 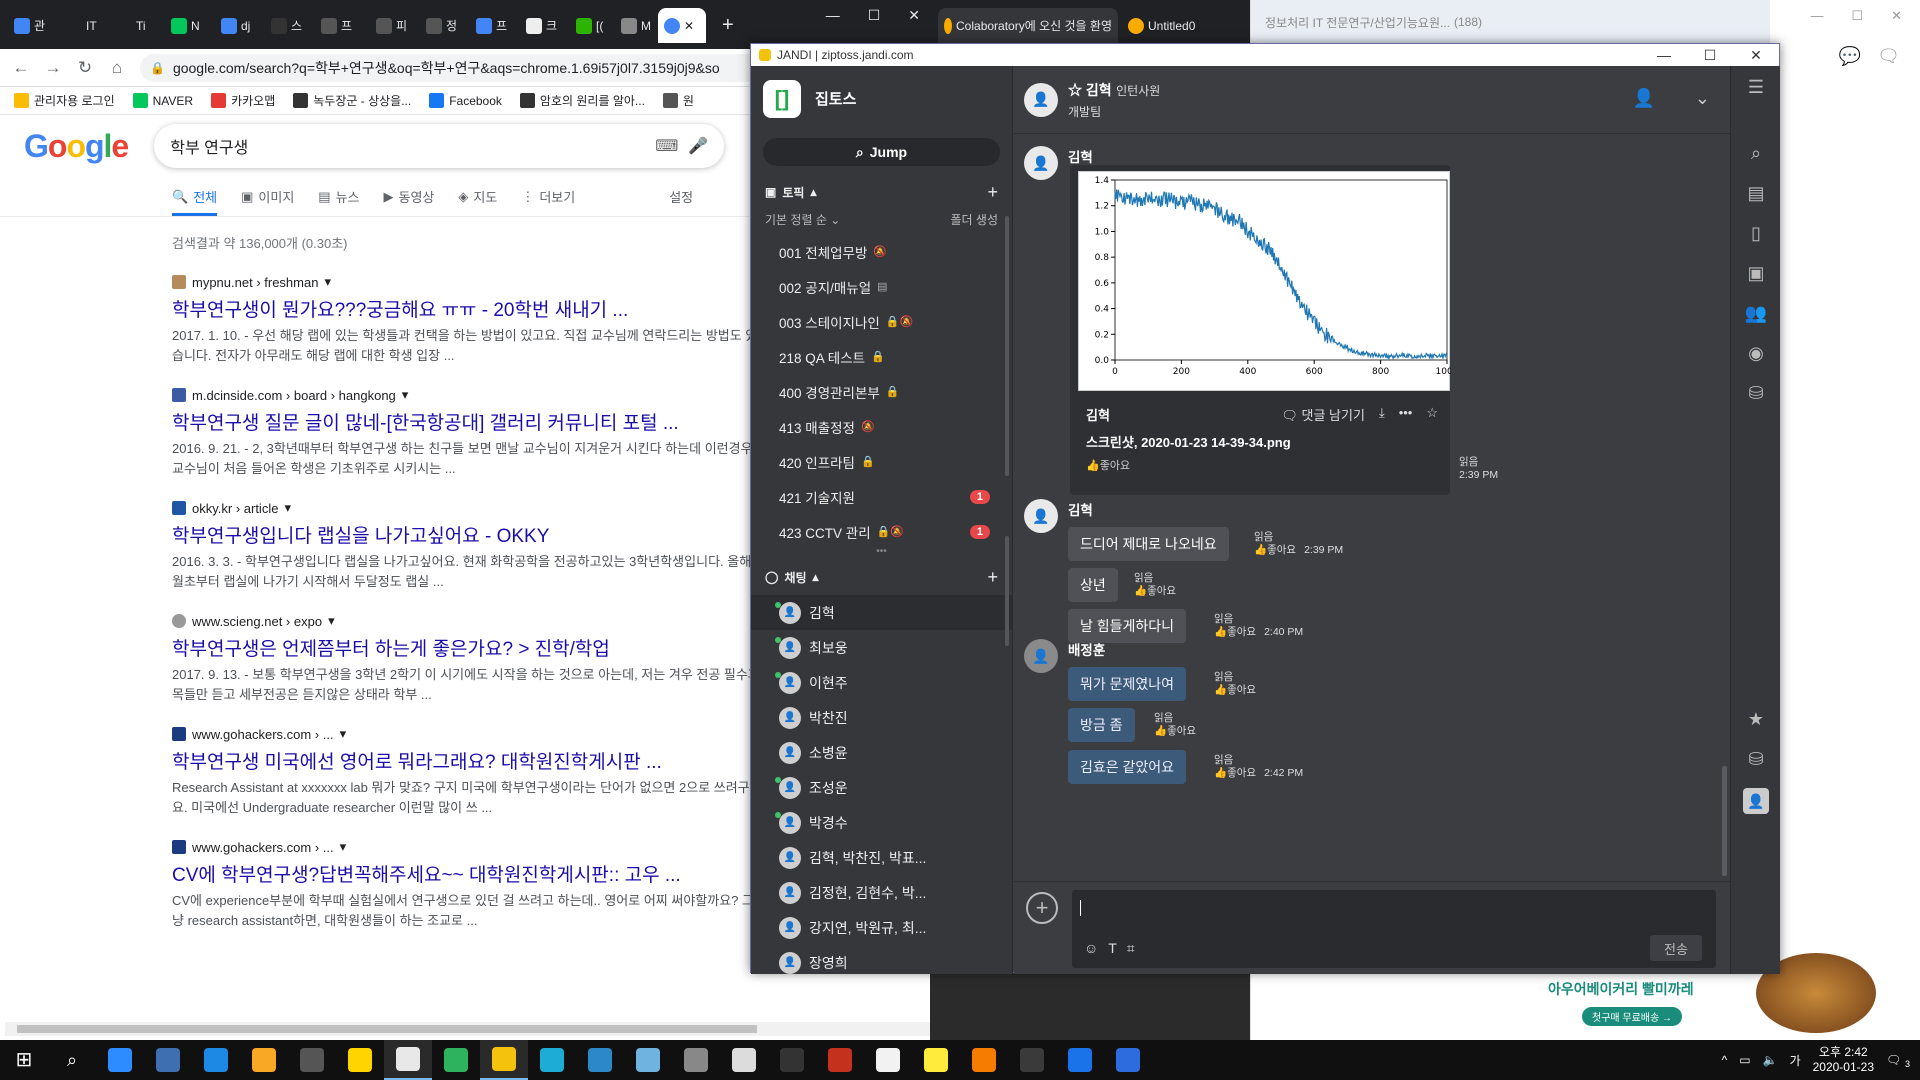 What do you see at coordinates (120, 1060) in the screenshot?
I see `explorer-app-icon` at bounding box center [120, 1060].